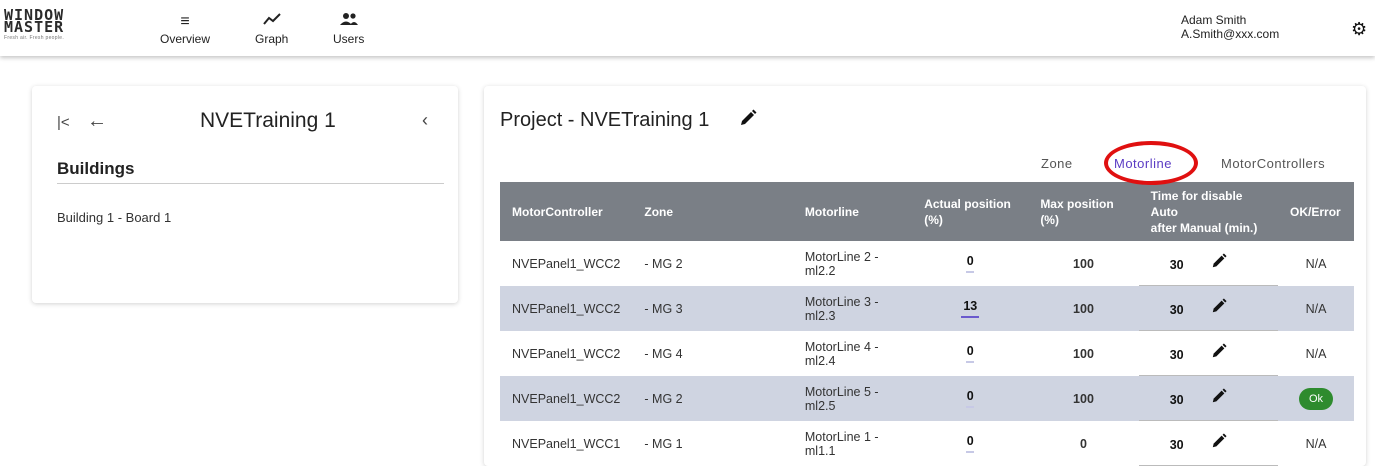 This screenshot has width=1375, height=466. I want to click on cell-status: Ok, so click(1316, 398).